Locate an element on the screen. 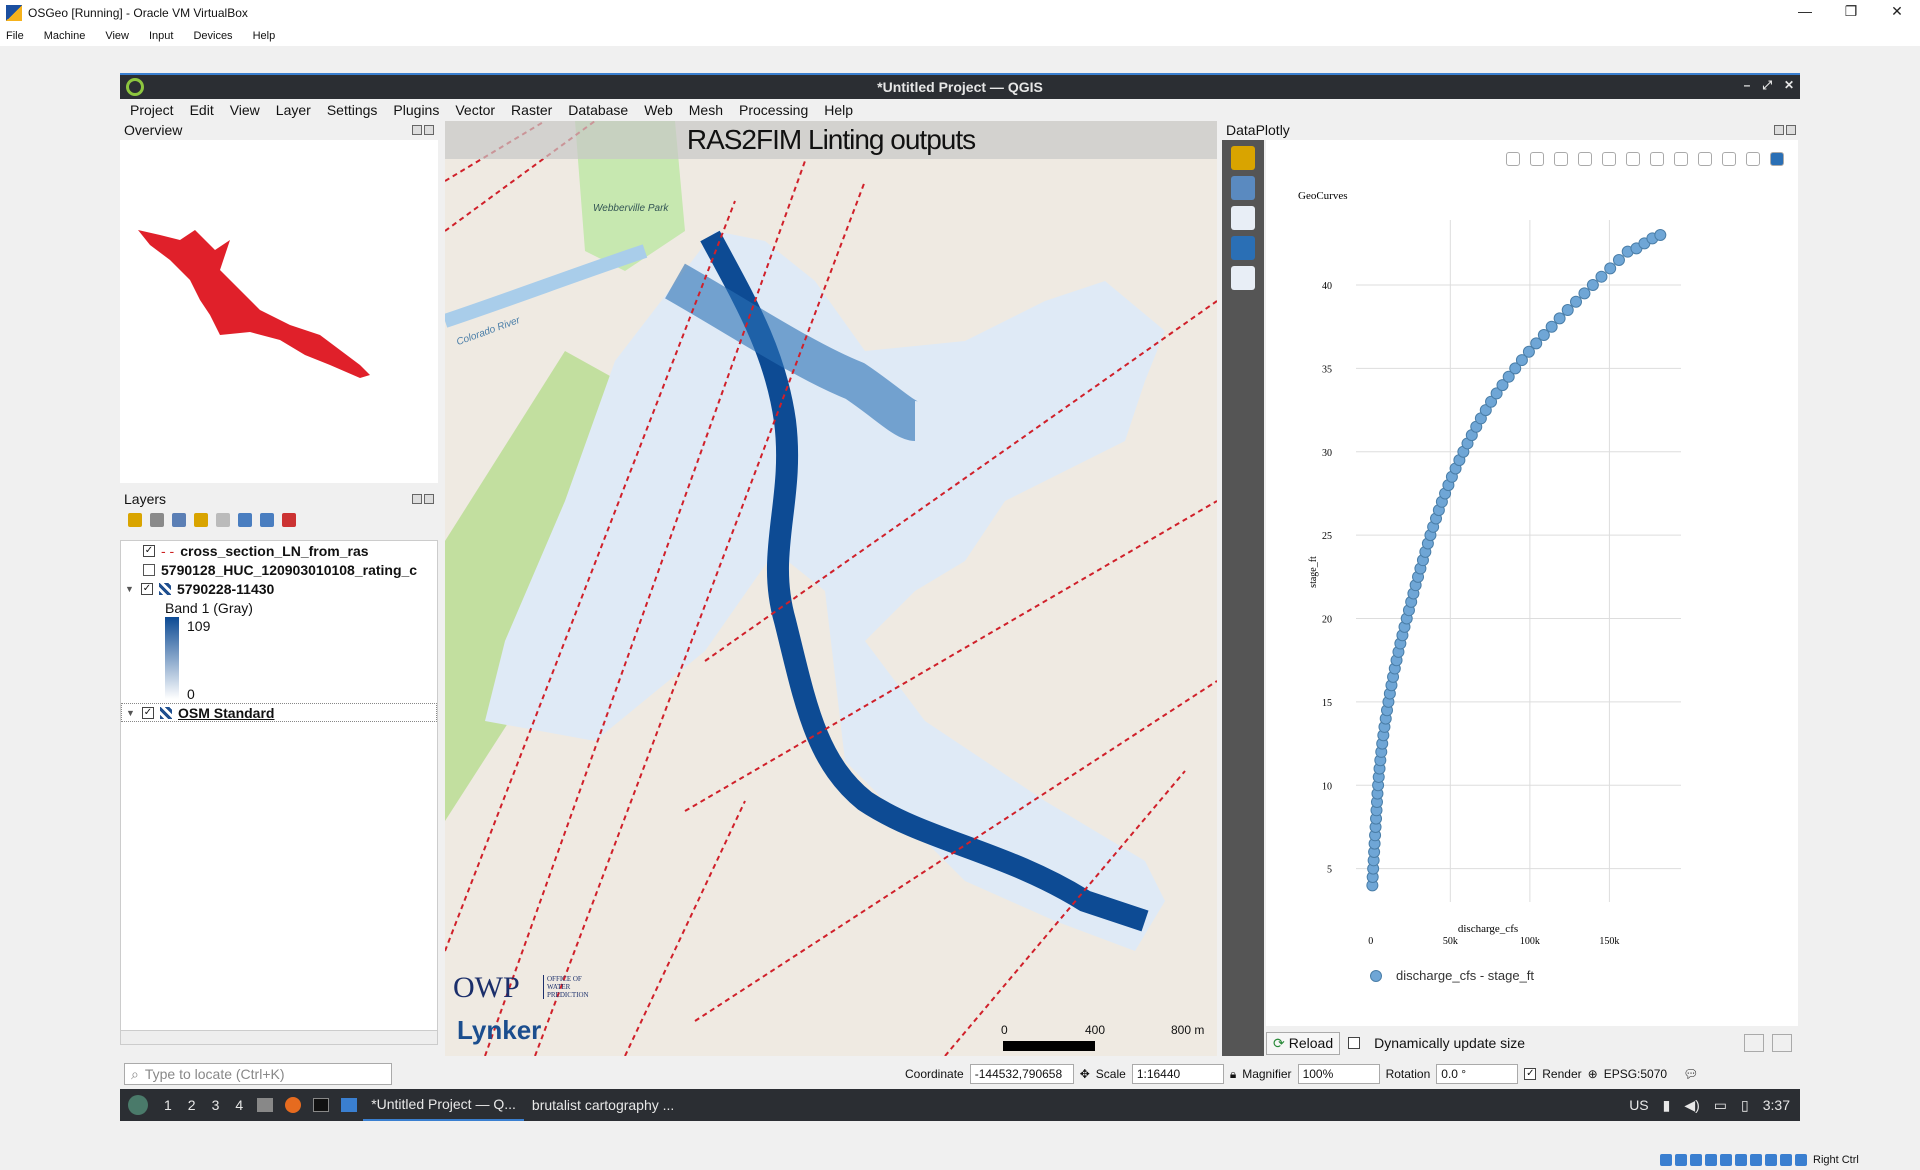 This screenshot has height=1170, width=1920. workspace-3: 3 is located at coordinates (216, 1105).